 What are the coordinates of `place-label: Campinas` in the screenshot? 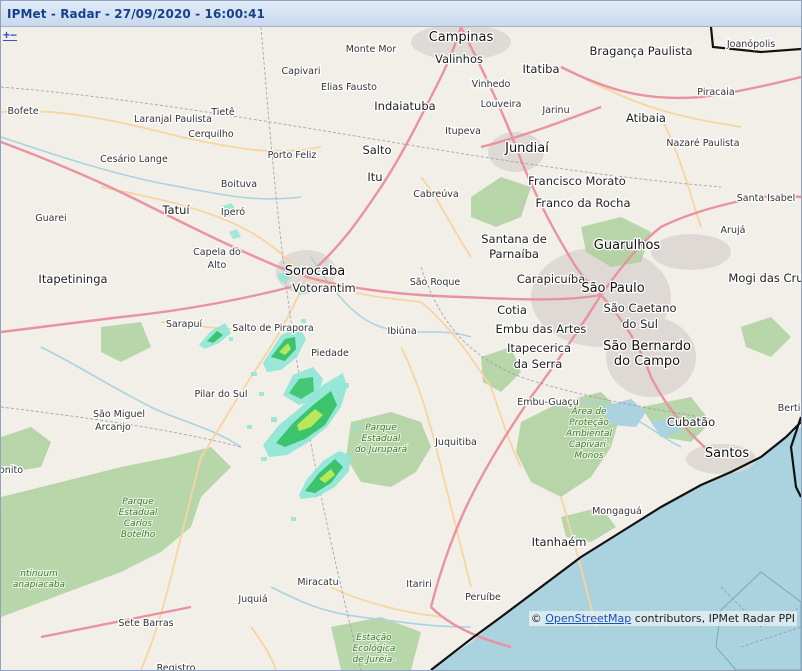 It's located at (461, 37).